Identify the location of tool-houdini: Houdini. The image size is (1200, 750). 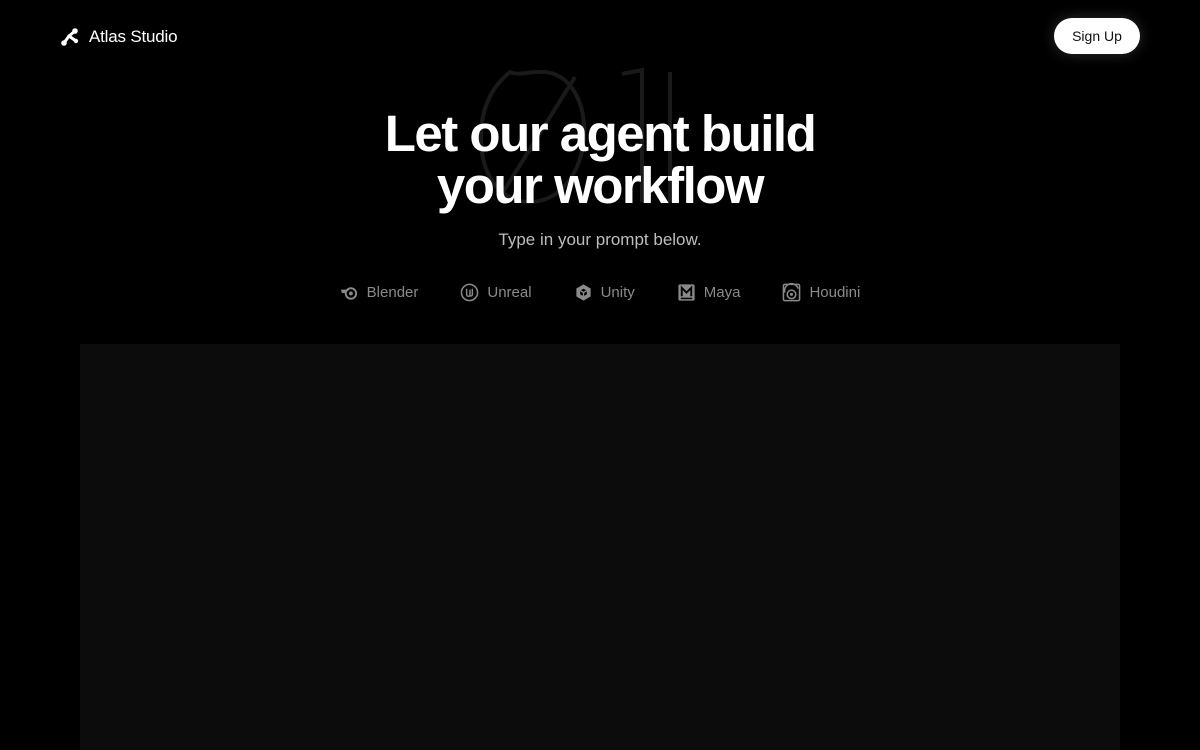
(821, 292).